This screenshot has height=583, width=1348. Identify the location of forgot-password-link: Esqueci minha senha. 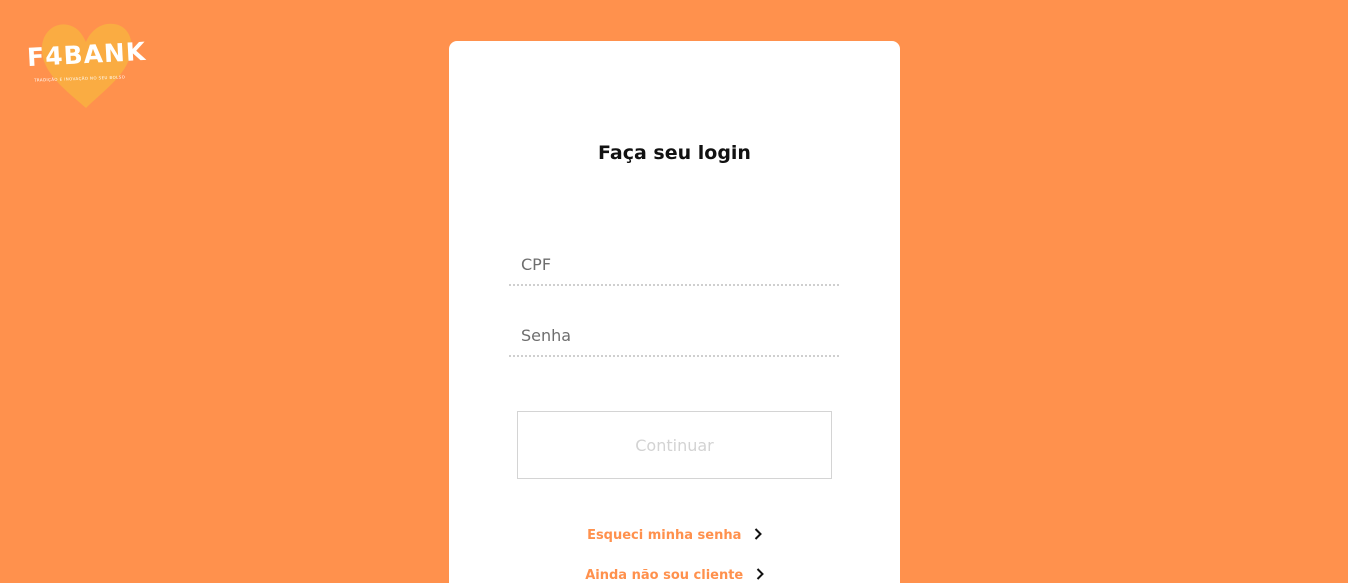
(674, 535).